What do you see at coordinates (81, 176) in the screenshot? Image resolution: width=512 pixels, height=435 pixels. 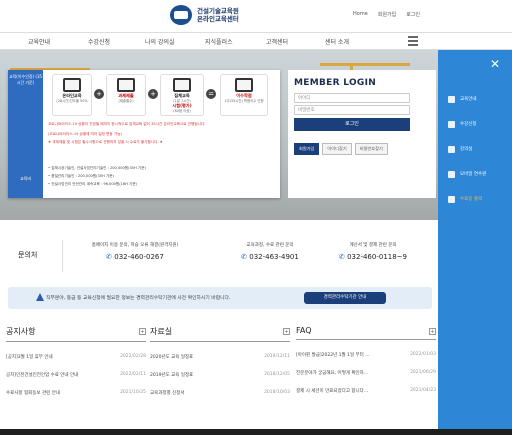 I see `fee-line-2: • 품질관리기술인 : 200,000원(35H 기준)` at bounding box center [81, 176].